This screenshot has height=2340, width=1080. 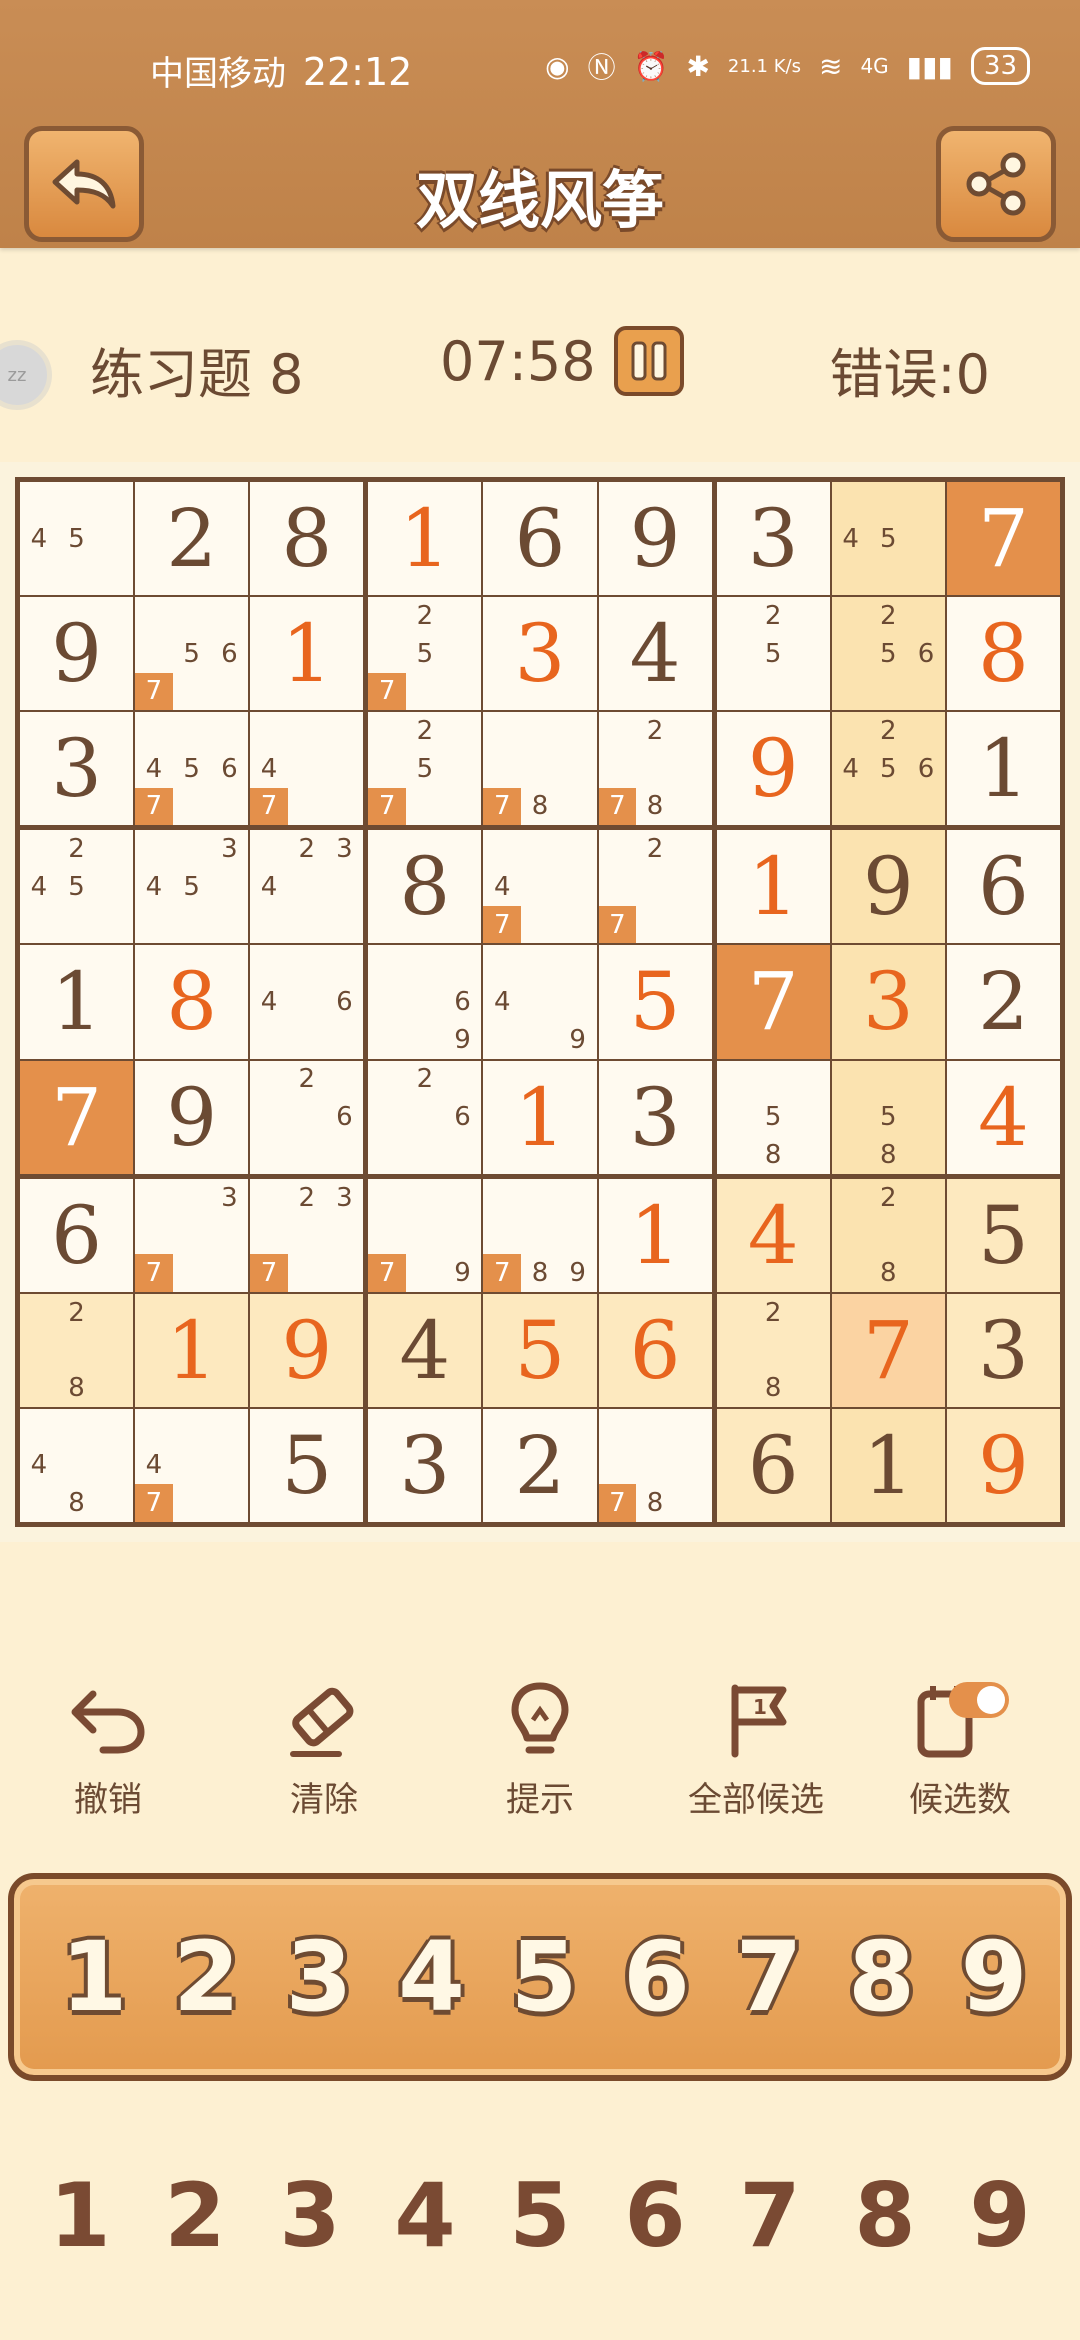 I want to click on share-button, so click(x=996, y=184).